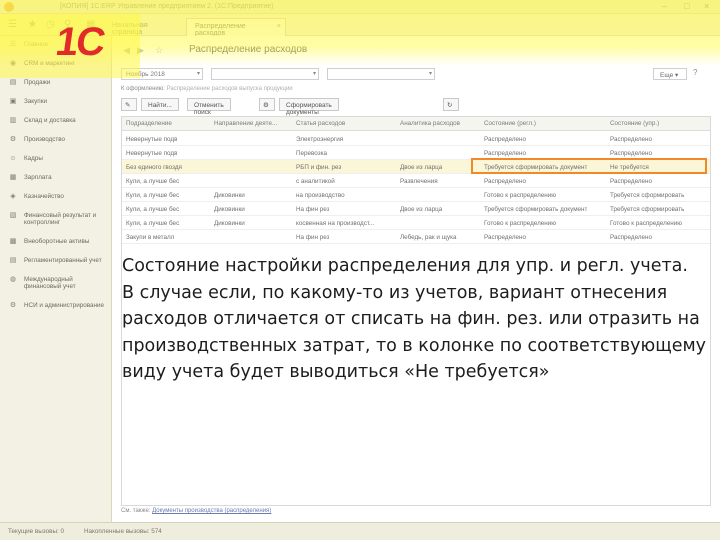 Image resolution: width=720 pixels, height=540 pixels. I want to click on sidebar-item-label: Внеоборотные активы, so click(57, 241).